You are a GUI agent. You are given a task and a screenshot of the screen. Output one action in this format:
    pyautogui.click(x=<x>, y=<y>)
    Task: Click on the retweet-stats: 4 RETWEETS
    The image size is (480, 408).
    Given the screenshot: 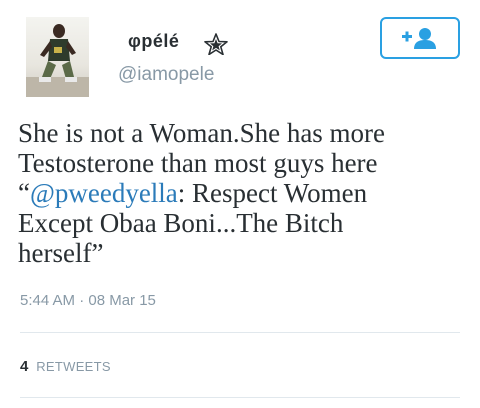 What is the action you would take?
    pyautogui.click(x=65, y=366)
    